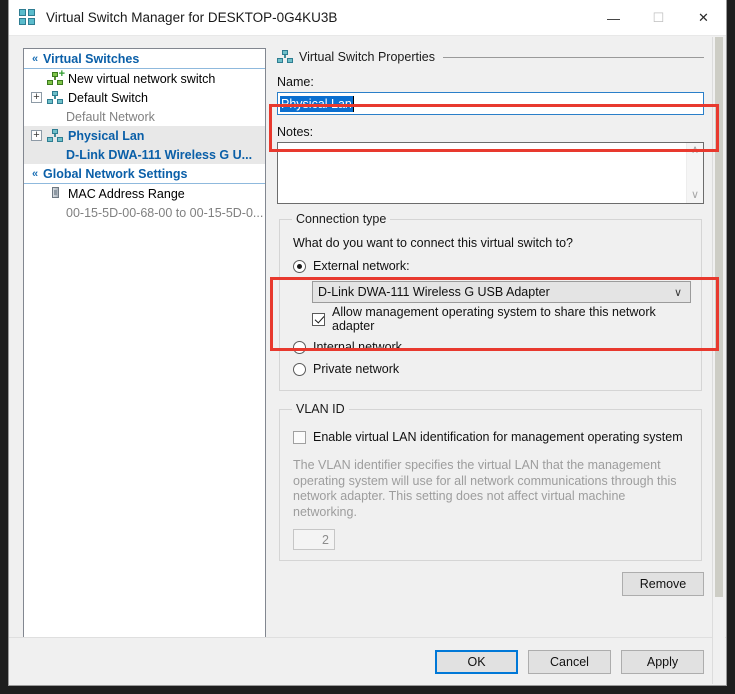 Image resolution: width=735 pixels, height=694 pixels. I want to click on tree-item-new-virtual-network-switch: + New virtual network switch, so click(144, 78).